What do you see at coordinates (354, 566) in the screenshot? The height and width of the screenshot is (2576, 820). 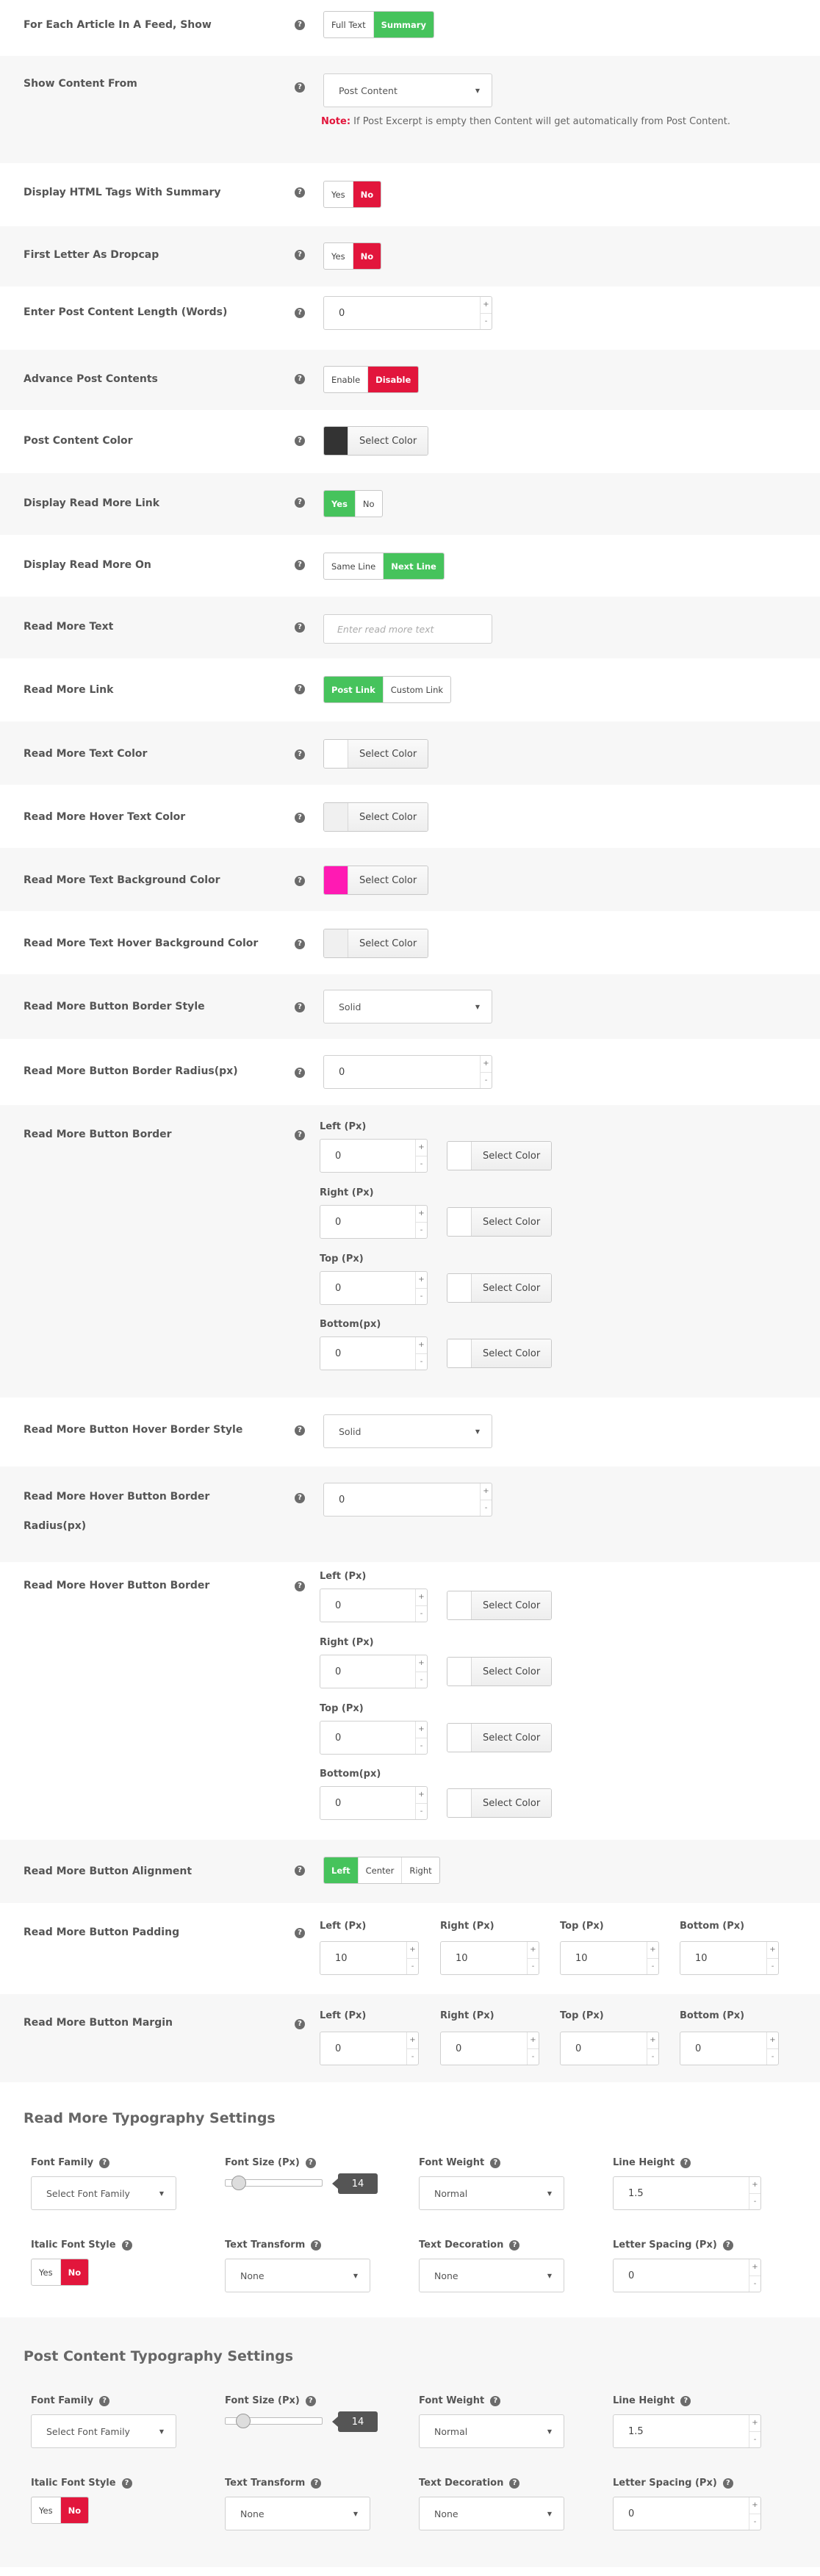 I see `same-line-option: Same Line` at bounding box center [354, 566].